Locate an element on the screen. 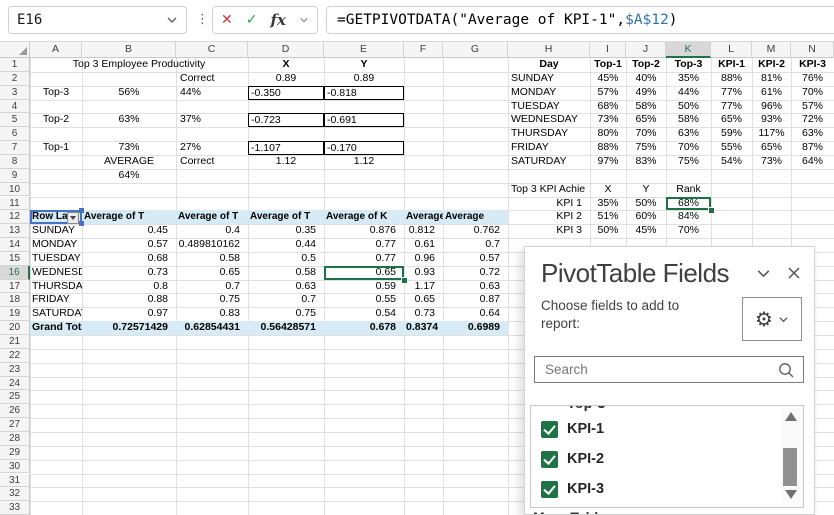 The height and width of the screenshot is (515, 834). cell-J1: Top-2 is located at coordinates (646, 65).